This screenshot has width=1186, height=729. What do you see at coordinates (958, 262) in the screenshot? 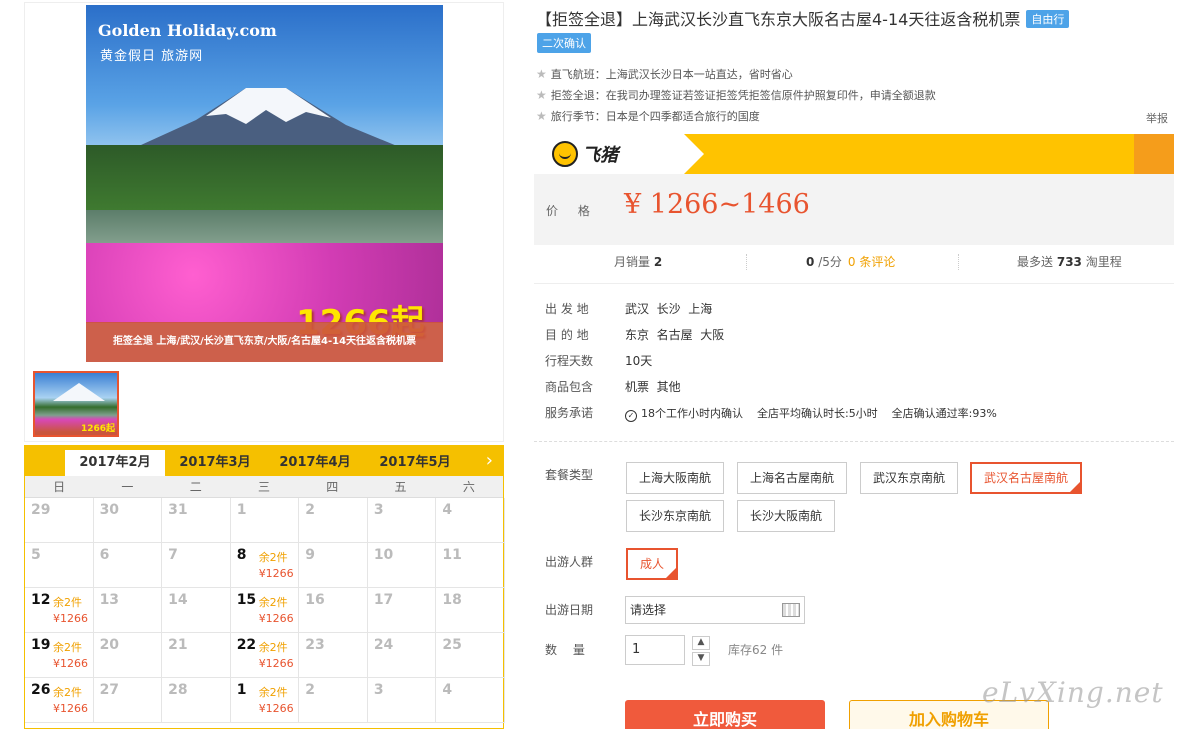
I see `stat-divider` at bounding box center [958, 262].